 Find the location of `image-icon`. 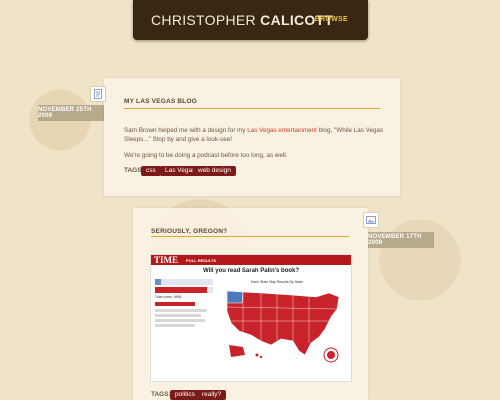

image-icon is located at coordinates (371, 220).